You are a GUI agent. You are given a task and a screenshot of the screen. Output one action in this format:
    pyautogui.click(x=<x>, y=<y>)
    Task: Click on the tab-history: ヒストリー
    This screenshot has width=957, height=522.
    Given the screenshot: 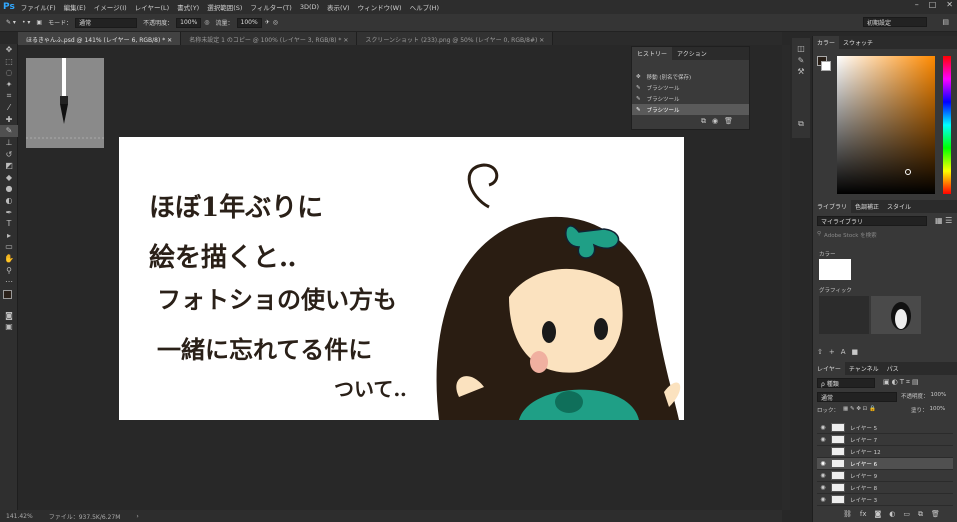 What is the action you would take?
    pyautogui.click(x=652, y=53)
    